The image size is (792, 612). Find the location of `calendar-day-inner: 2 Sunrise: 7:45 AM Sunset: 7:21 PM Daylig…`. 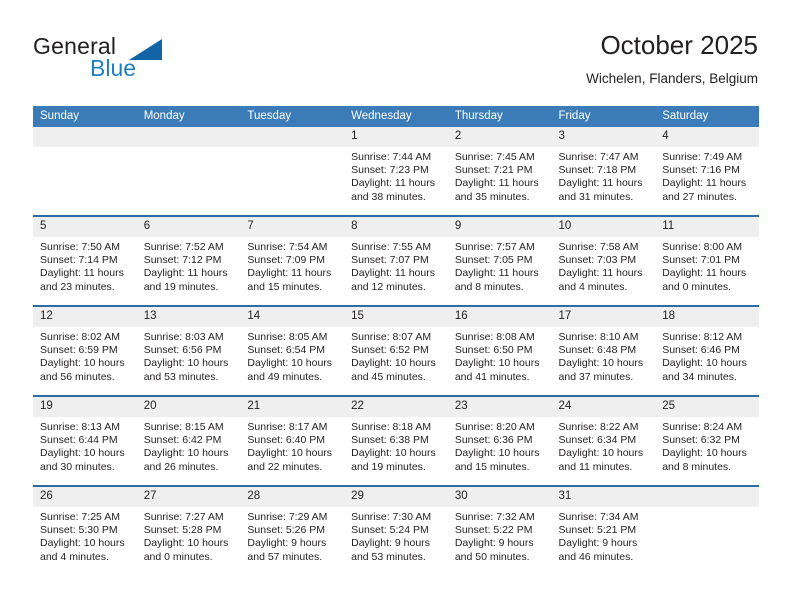

calendar-day-inner: 2 Sunrise: 7:45 AM Sunset: 7:21 PM Daylig… is located at coordinates (499, 171).